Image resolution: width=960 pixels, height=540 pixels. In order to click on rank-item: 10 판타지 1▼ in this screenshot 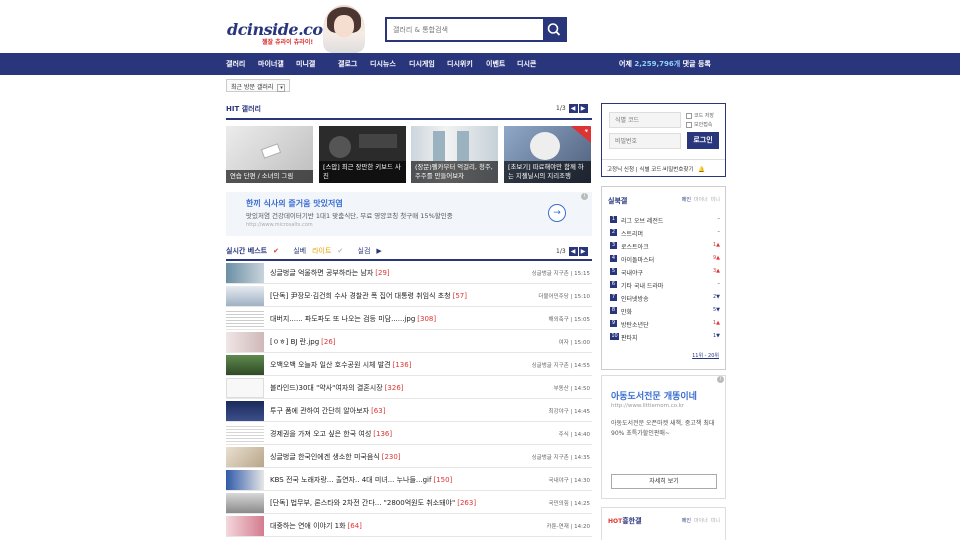, I will do `click(665, 337)`.